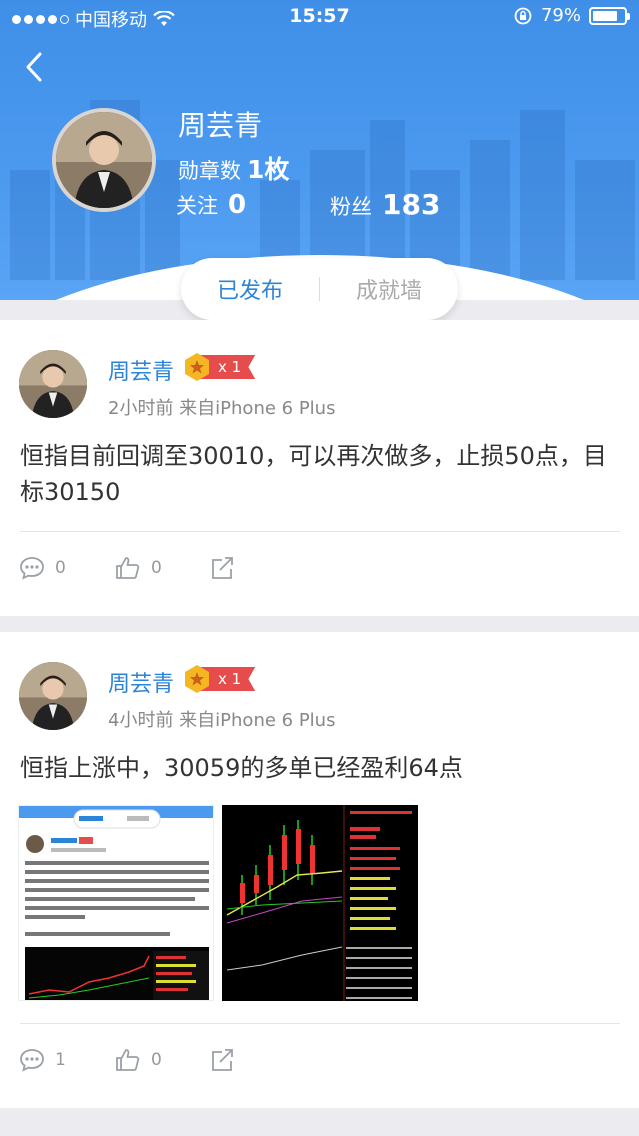 Image resolution: width=639 pixels, height=1136 pixels. I want to click on profile-avatar, so click(104, 160).